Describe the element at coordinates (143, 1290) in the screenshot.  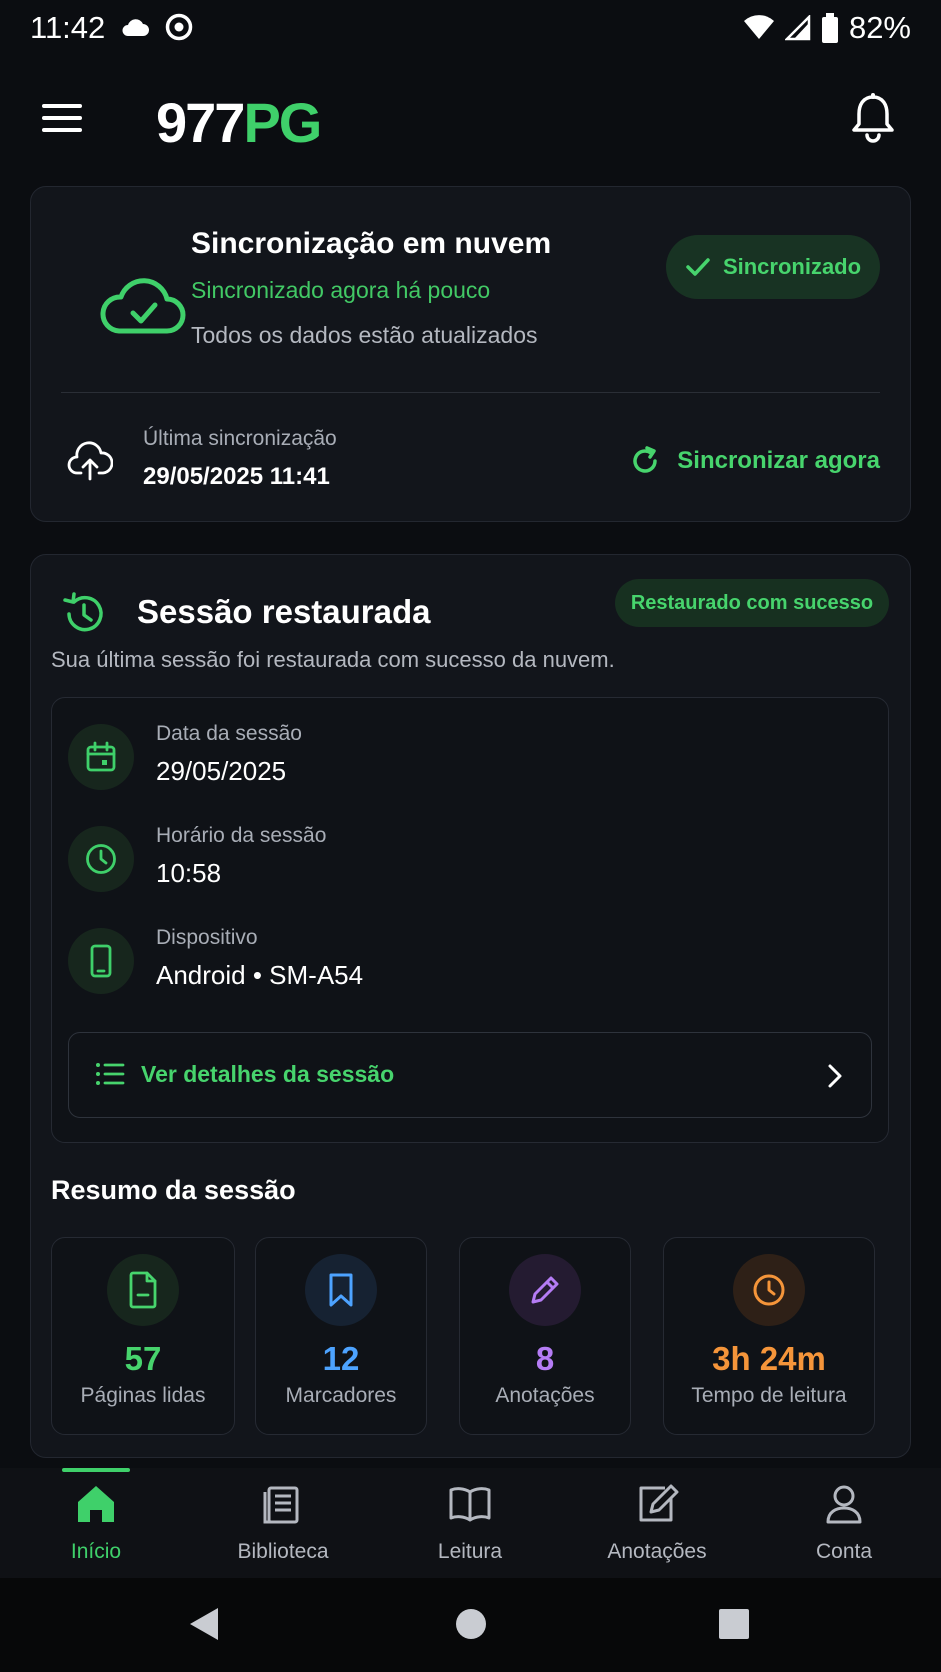
I see `document-icon` at that location.